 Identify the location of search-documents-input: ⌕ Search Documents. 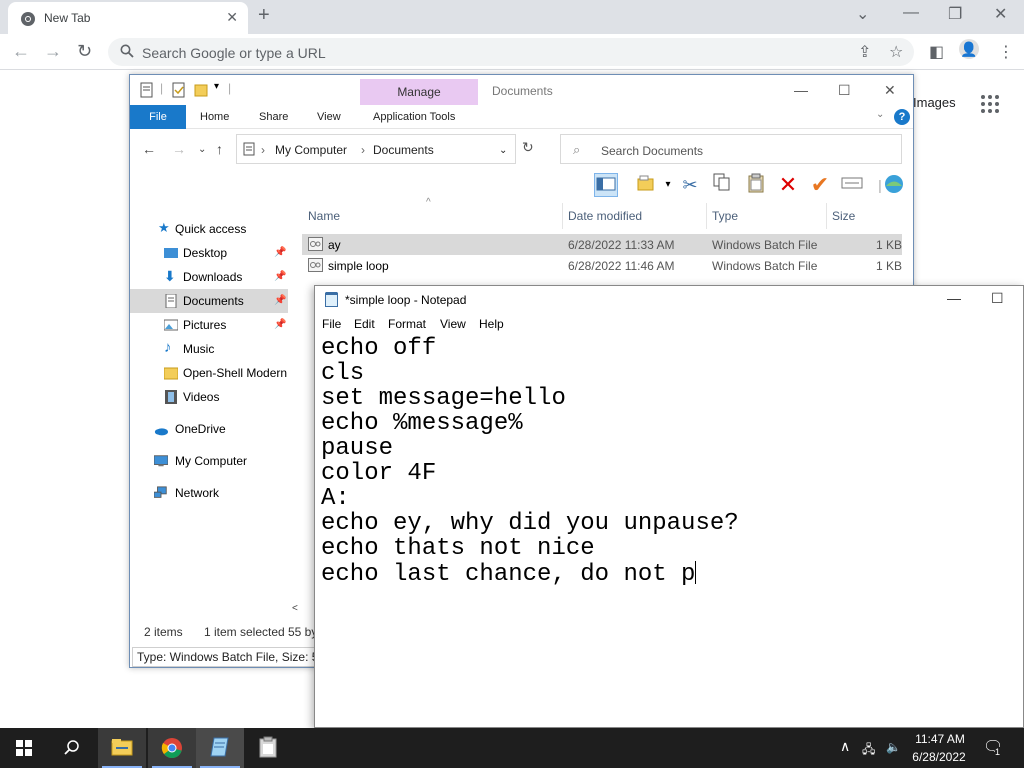
(731, 149).